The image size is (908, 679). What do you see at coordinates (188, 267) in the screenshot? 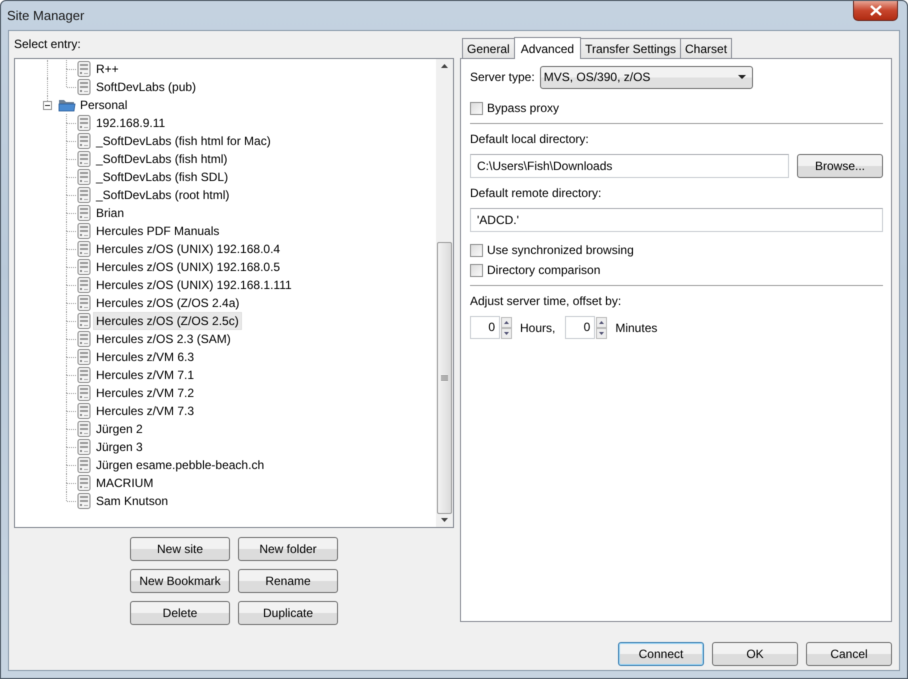
I see `site-item: Hercules z/OS (UNIX) 192.168.0.5` at bounding box center [188, 267].